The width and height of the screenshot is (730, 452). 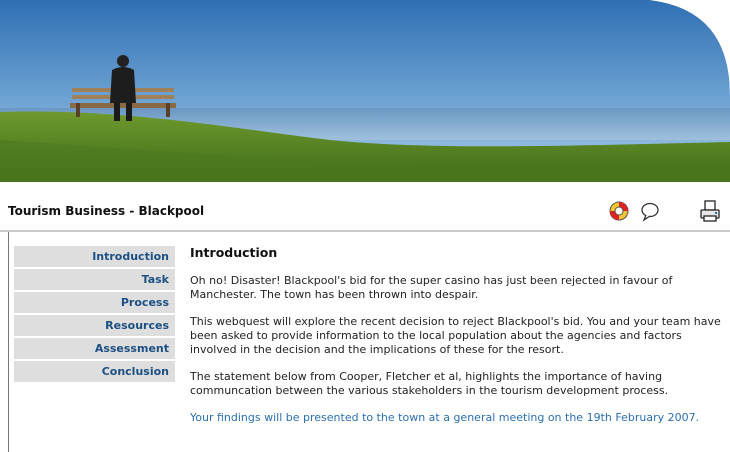 What do you see at coordinates (8, 342) in the screenshot?
I see `left-border-line` at bounding box center [8, 342].